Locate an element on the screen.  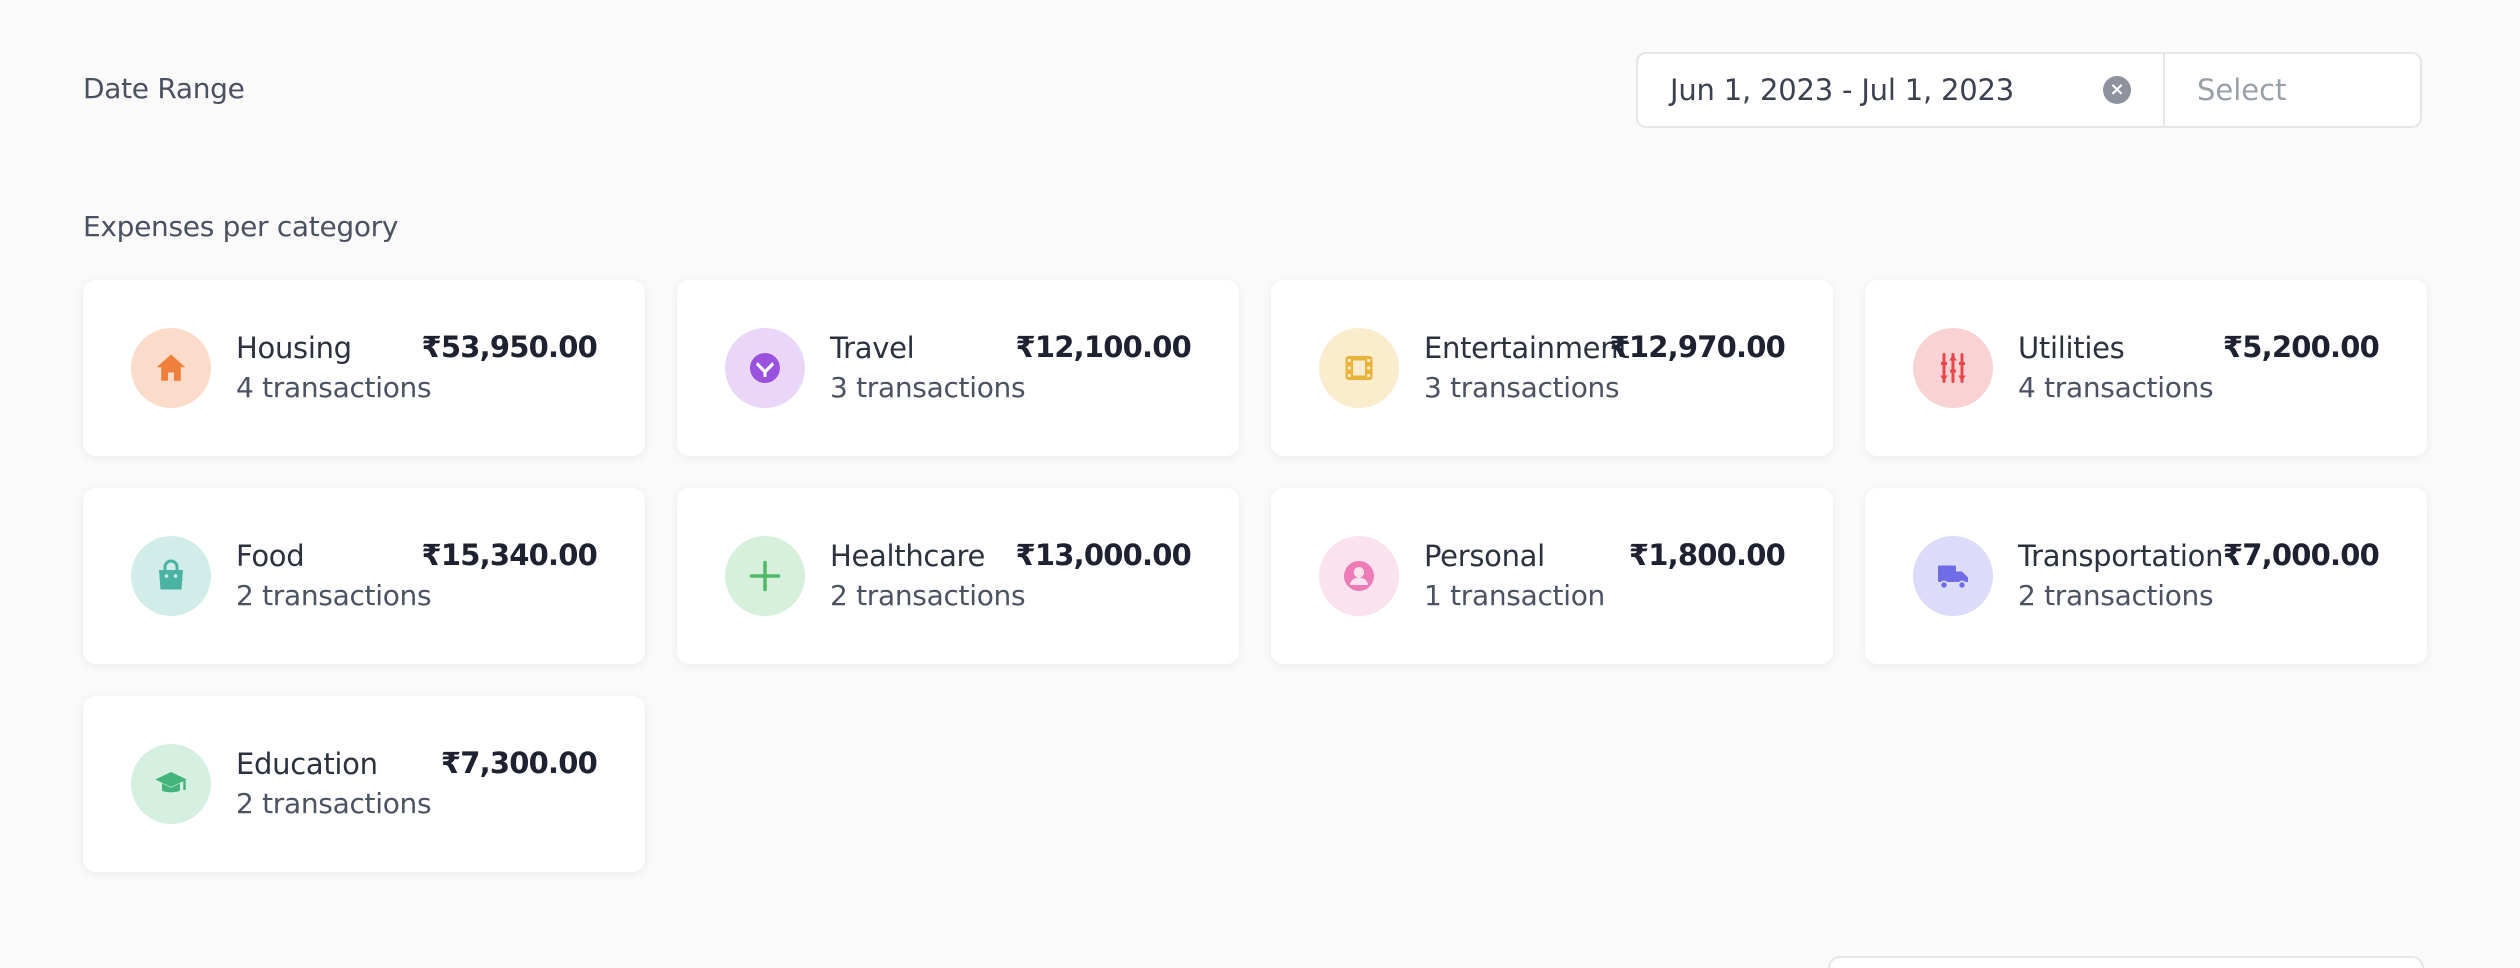
sliders-icon is located at coordinates (1953, 368).